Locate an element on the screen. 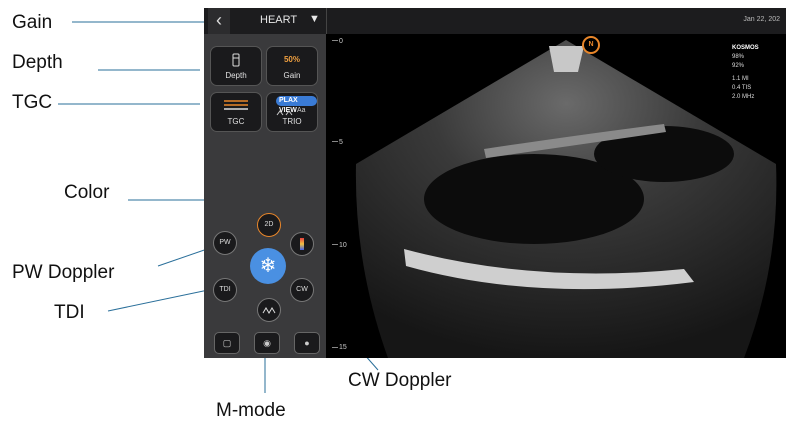 The height and width of the screenshot is (427, 790). trio-wave-icon is located at coordinates (284, 113).